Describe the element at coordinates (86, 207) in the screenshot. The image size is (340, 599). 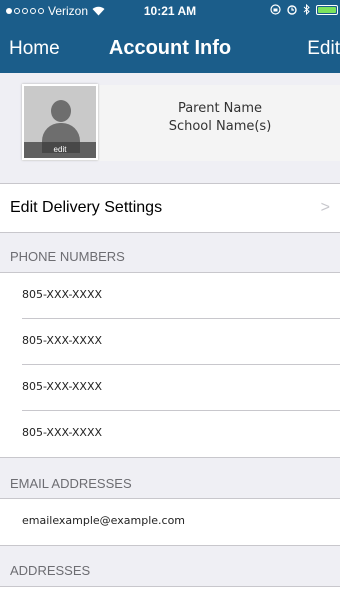
I see `edit-delivery-settings-label: Edit Delivery Settings` at that location.